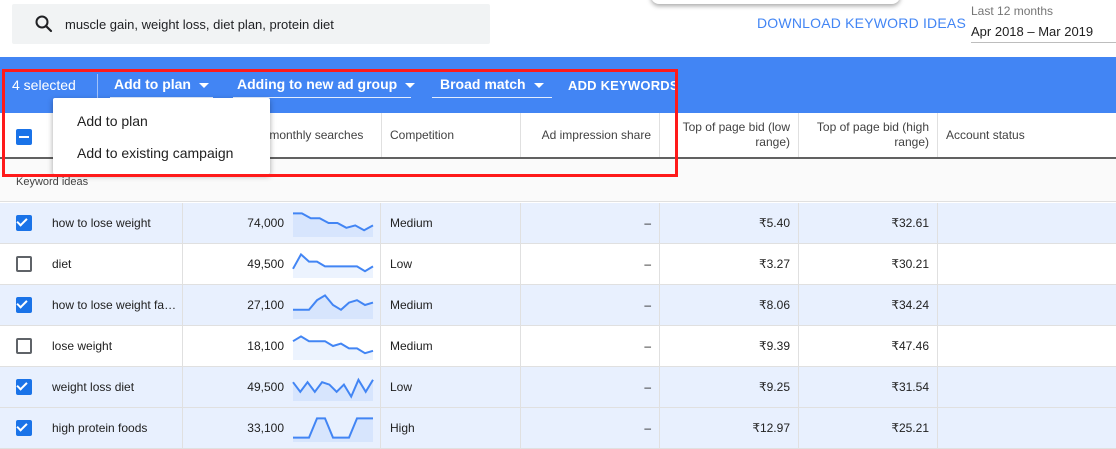  I want to click on bid-low-cell: ₹9.39, so click(729, 346).